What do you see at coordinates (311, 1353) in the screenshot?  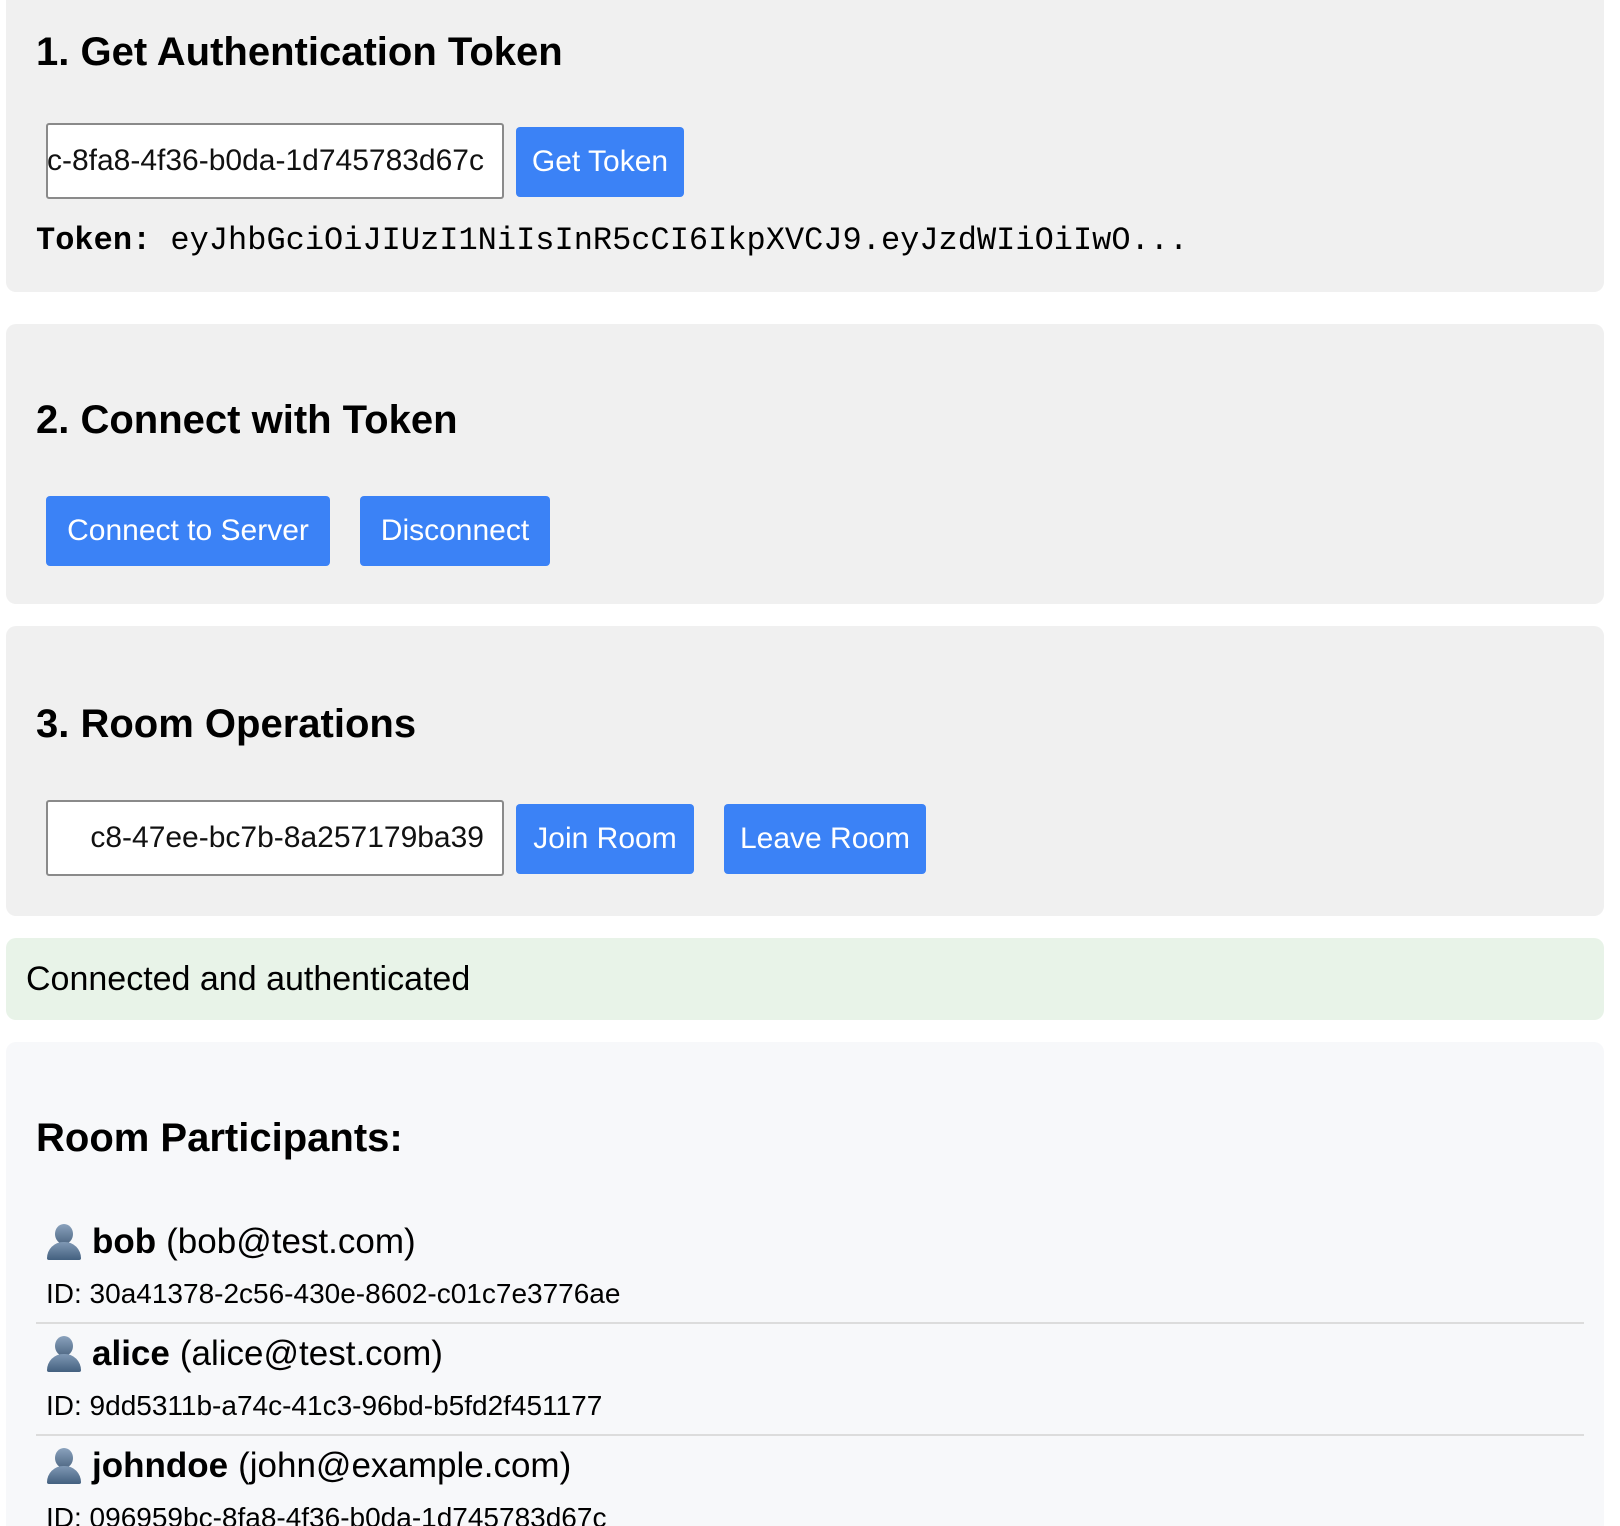 I see `participant-email: (alice@test.com)` at bounding box center [311, 1353].